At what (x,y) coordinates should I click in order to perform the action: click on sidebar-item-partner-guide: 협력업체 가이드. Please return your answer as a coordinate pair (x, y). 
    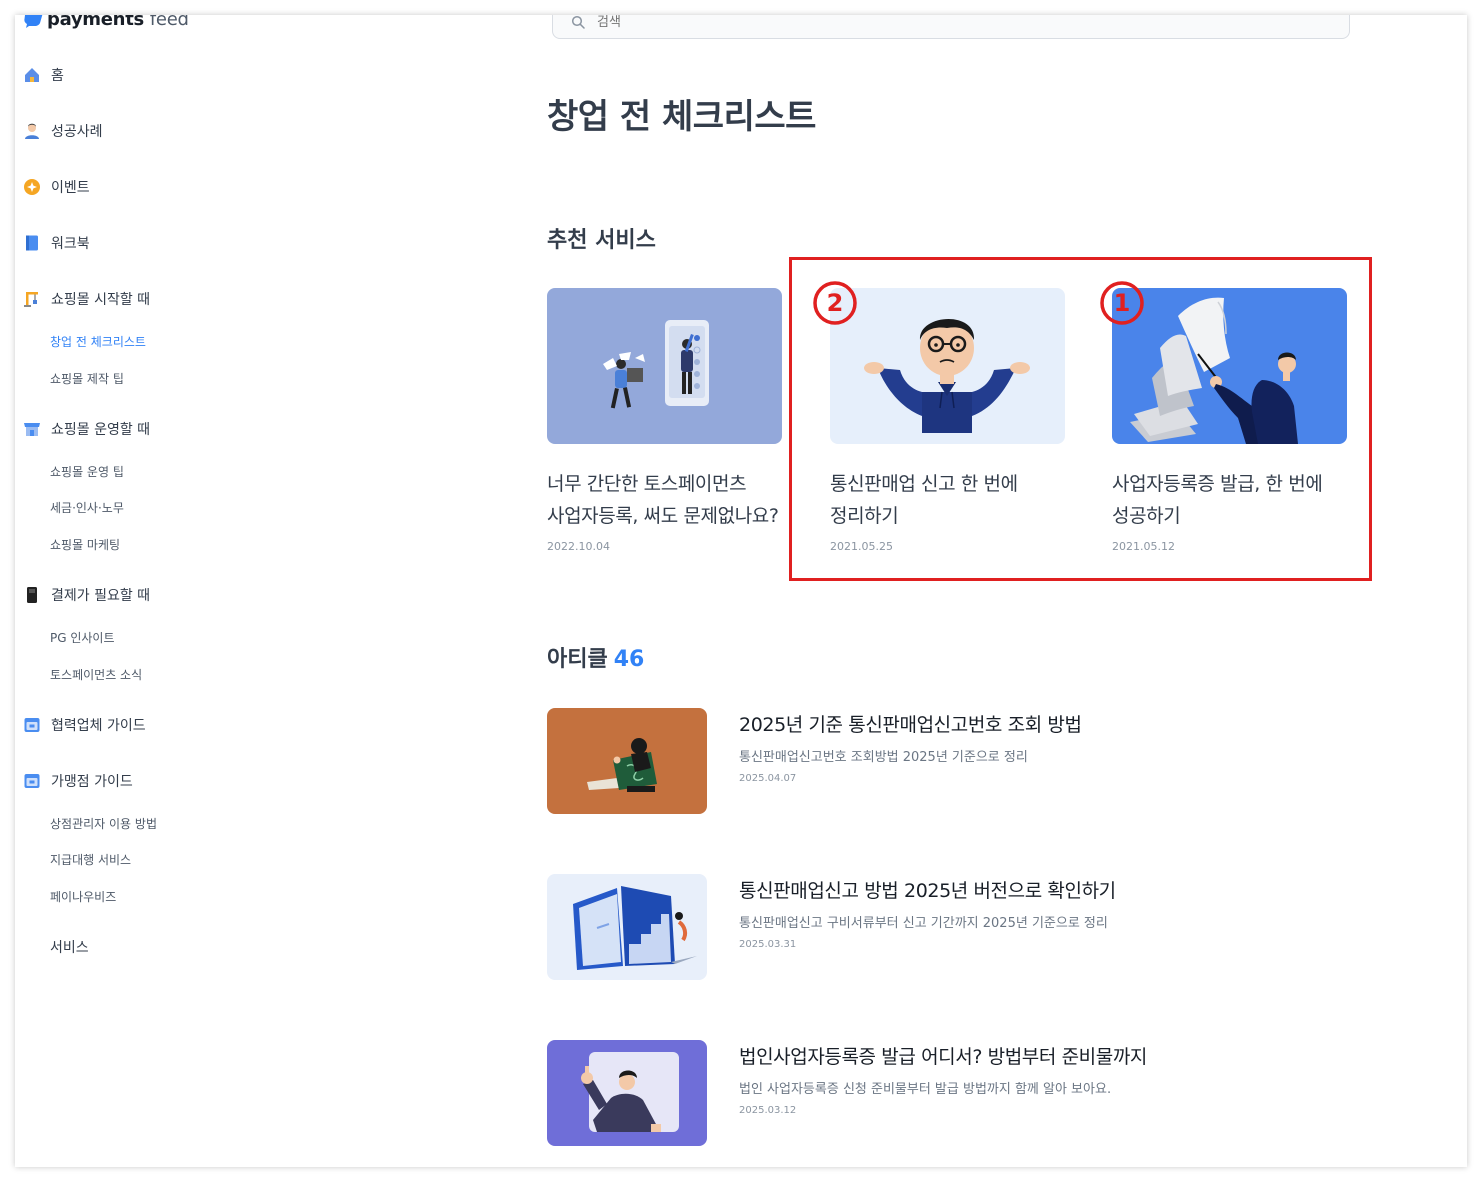
    Looking at the image, I should click on (84, 725).